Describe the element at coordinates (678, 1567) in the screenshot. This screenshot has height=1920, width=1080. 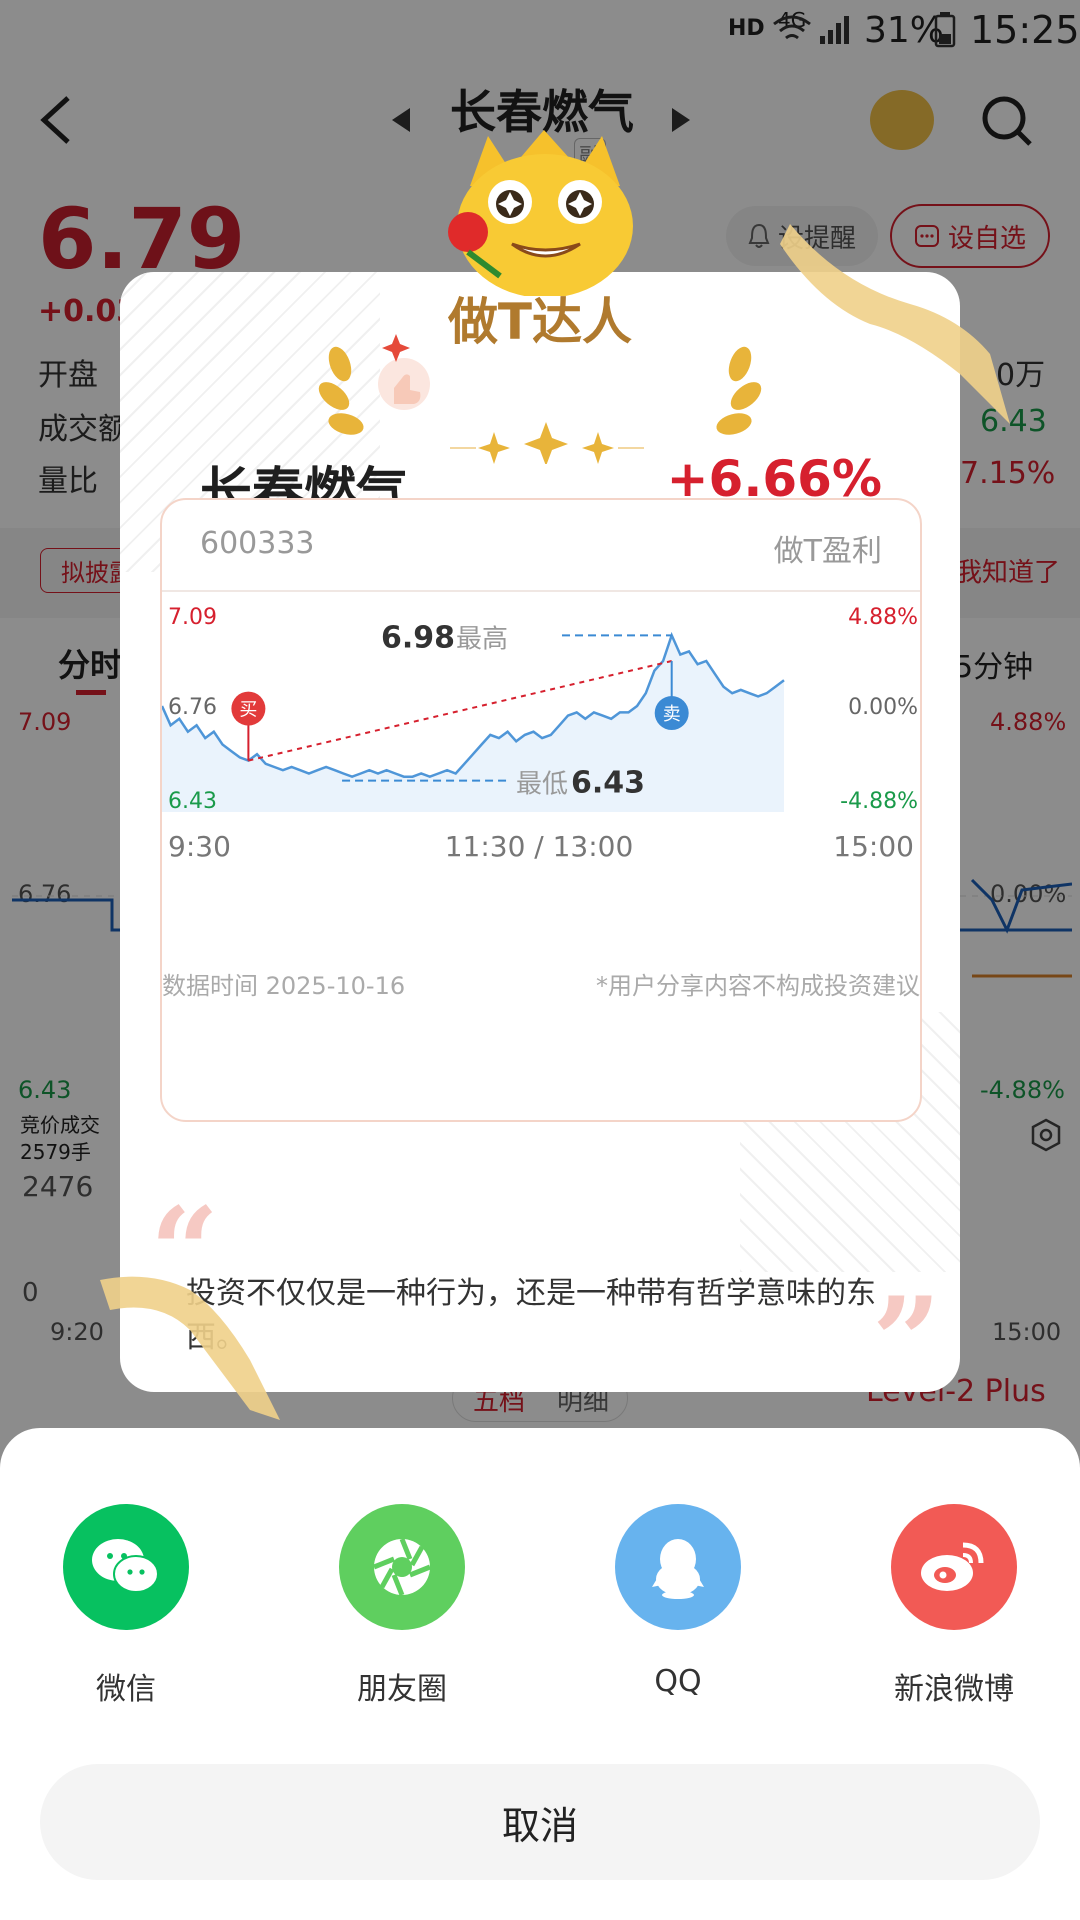
I see `qq-icon` at that location.